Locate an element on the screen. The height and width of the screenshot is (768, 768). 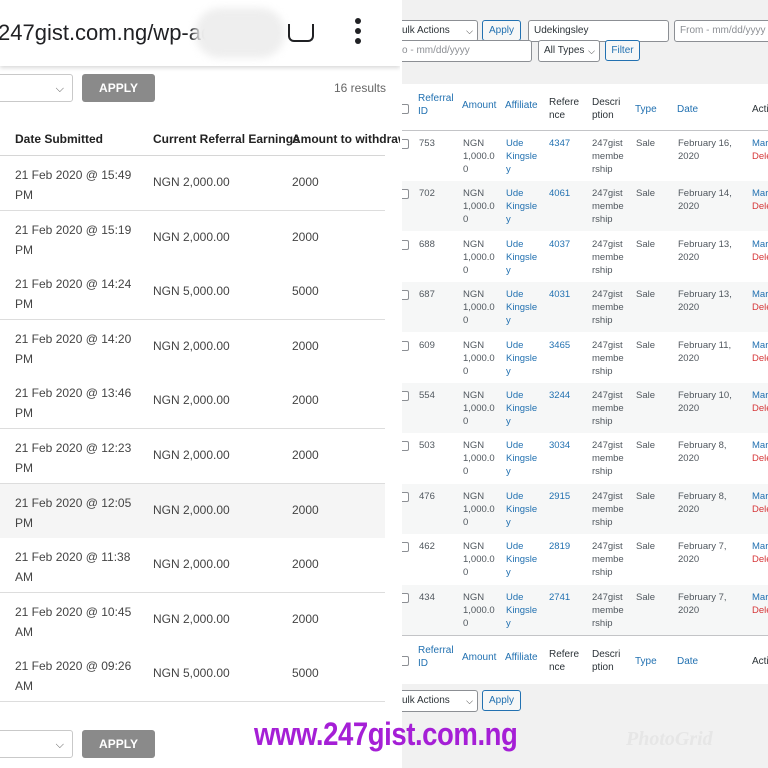
apply-button-bottom: Apply is located at coordinates (501, 700).